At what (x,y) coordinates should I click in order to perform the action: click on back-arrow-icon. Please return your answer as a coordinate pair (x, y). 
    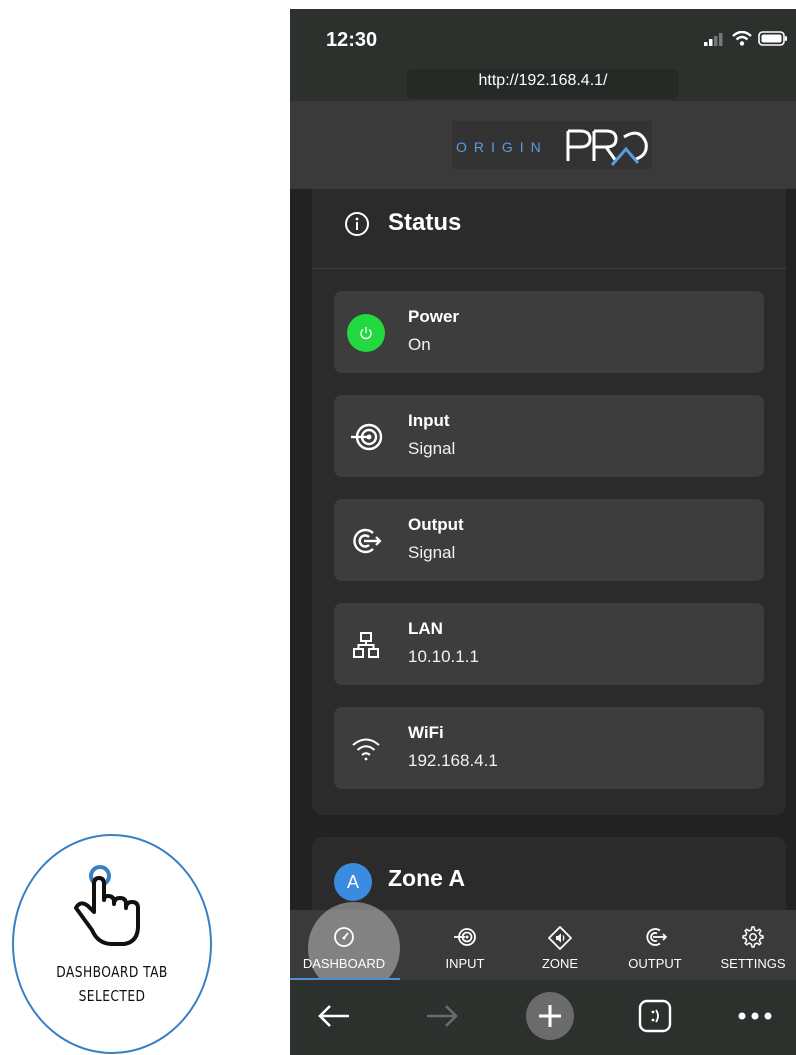
    Looking at the image, I should click on (334, 1016).